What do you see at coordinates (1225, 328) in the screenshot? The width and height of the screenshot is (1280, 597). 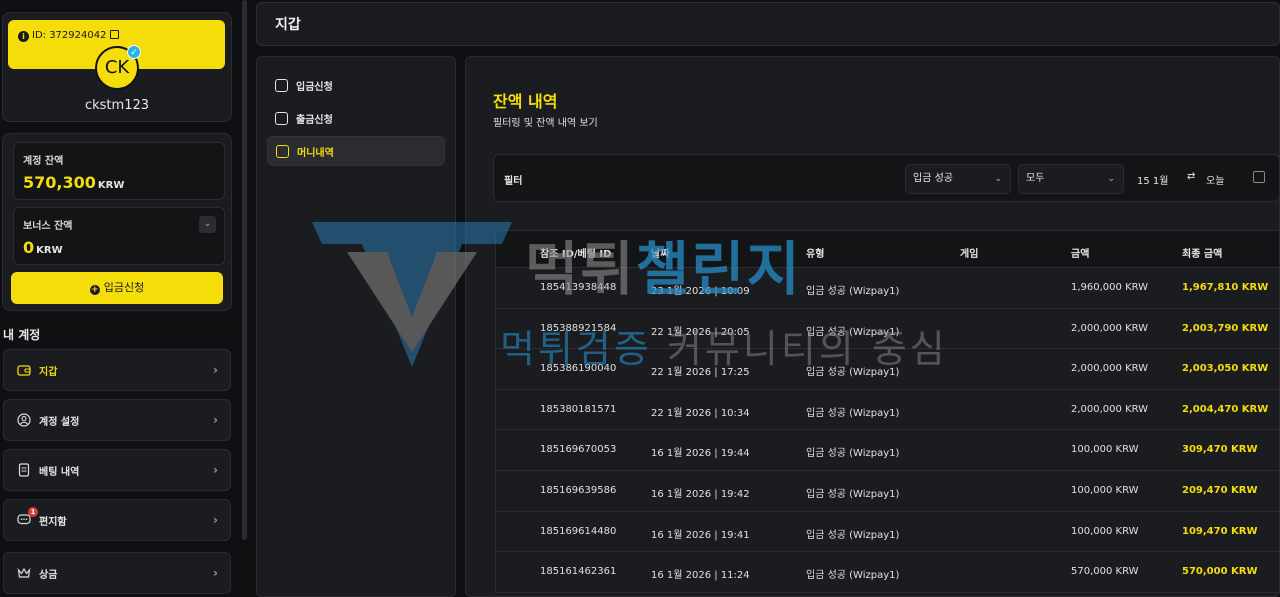 I see `table-cell: 2,003,790 KRW` at bounding box center [1225, 328].